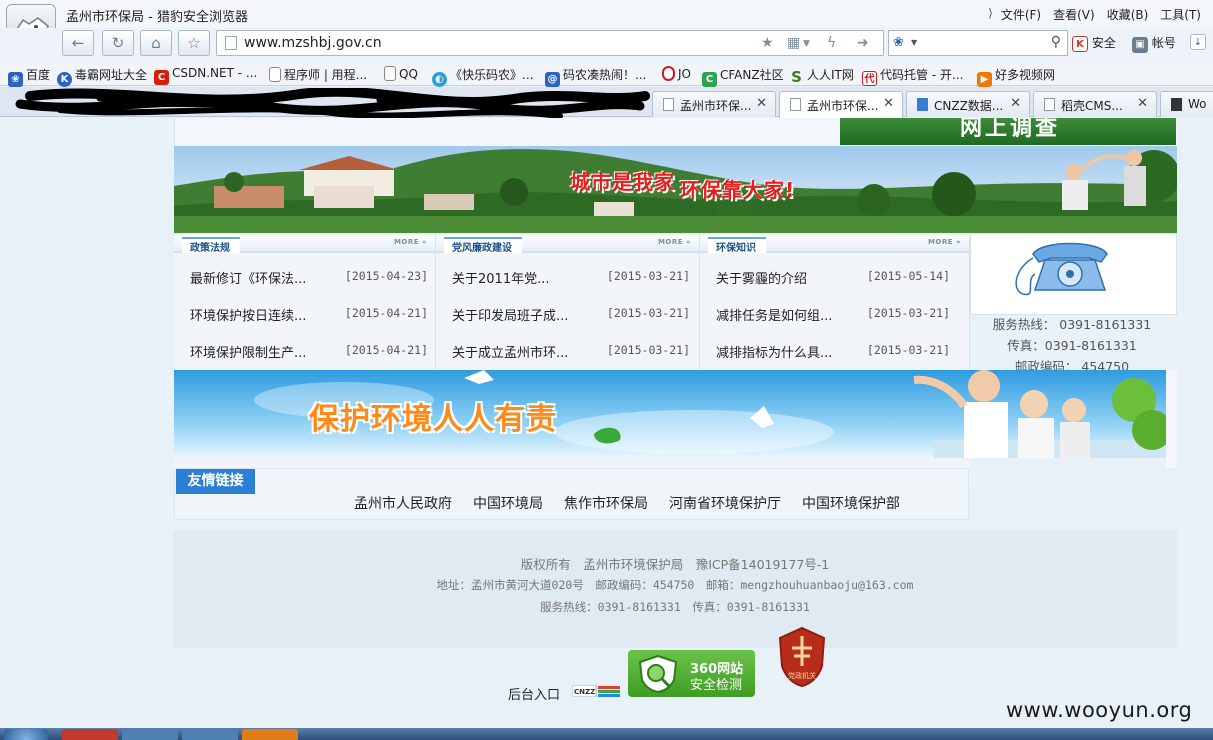  What do you see at coordinates (670, 414) in the screenshot?
I see `banner-protect-environment: 保护环境人人有责` at bounding box center [670, 414].